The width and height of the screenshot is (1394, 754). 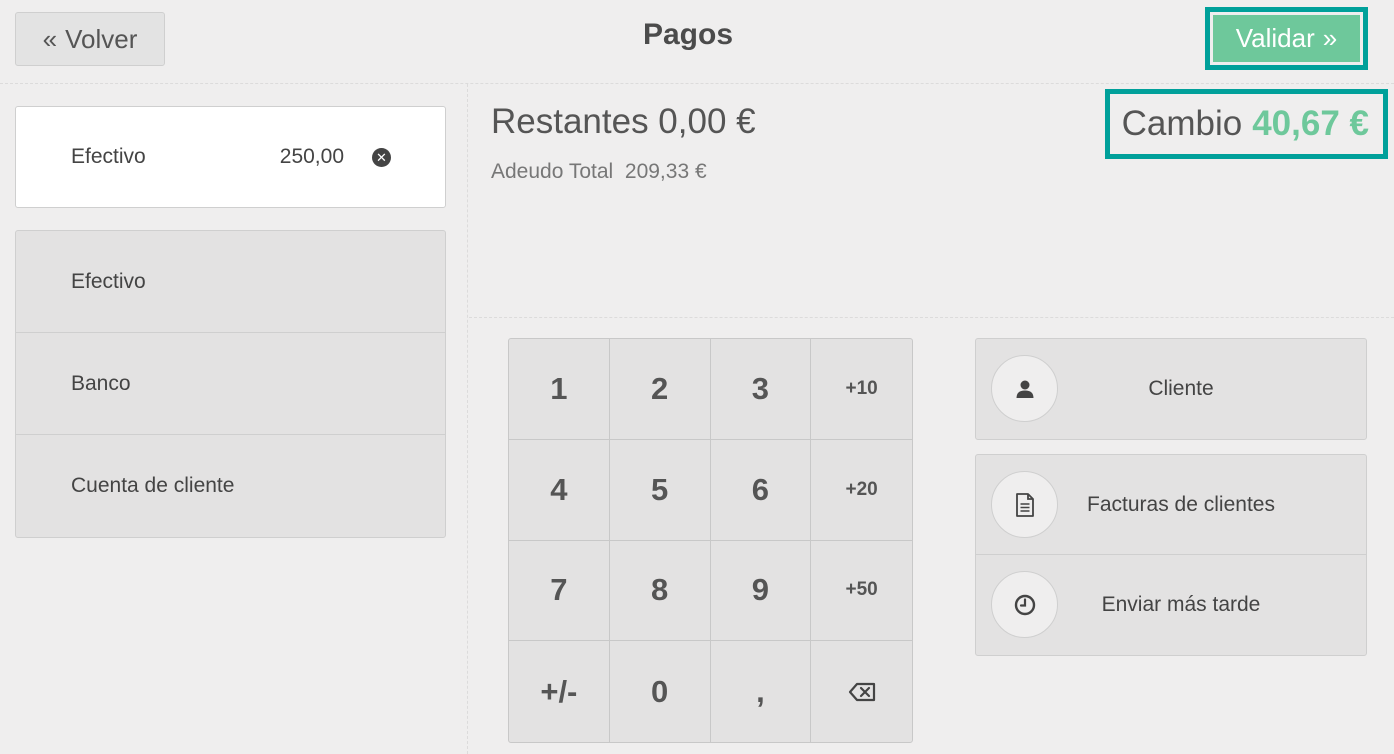 What do you see at coordinates (1182, 123) in the screenshot?
I see `change-label: Cambio` at bounding box center [1182, 123].